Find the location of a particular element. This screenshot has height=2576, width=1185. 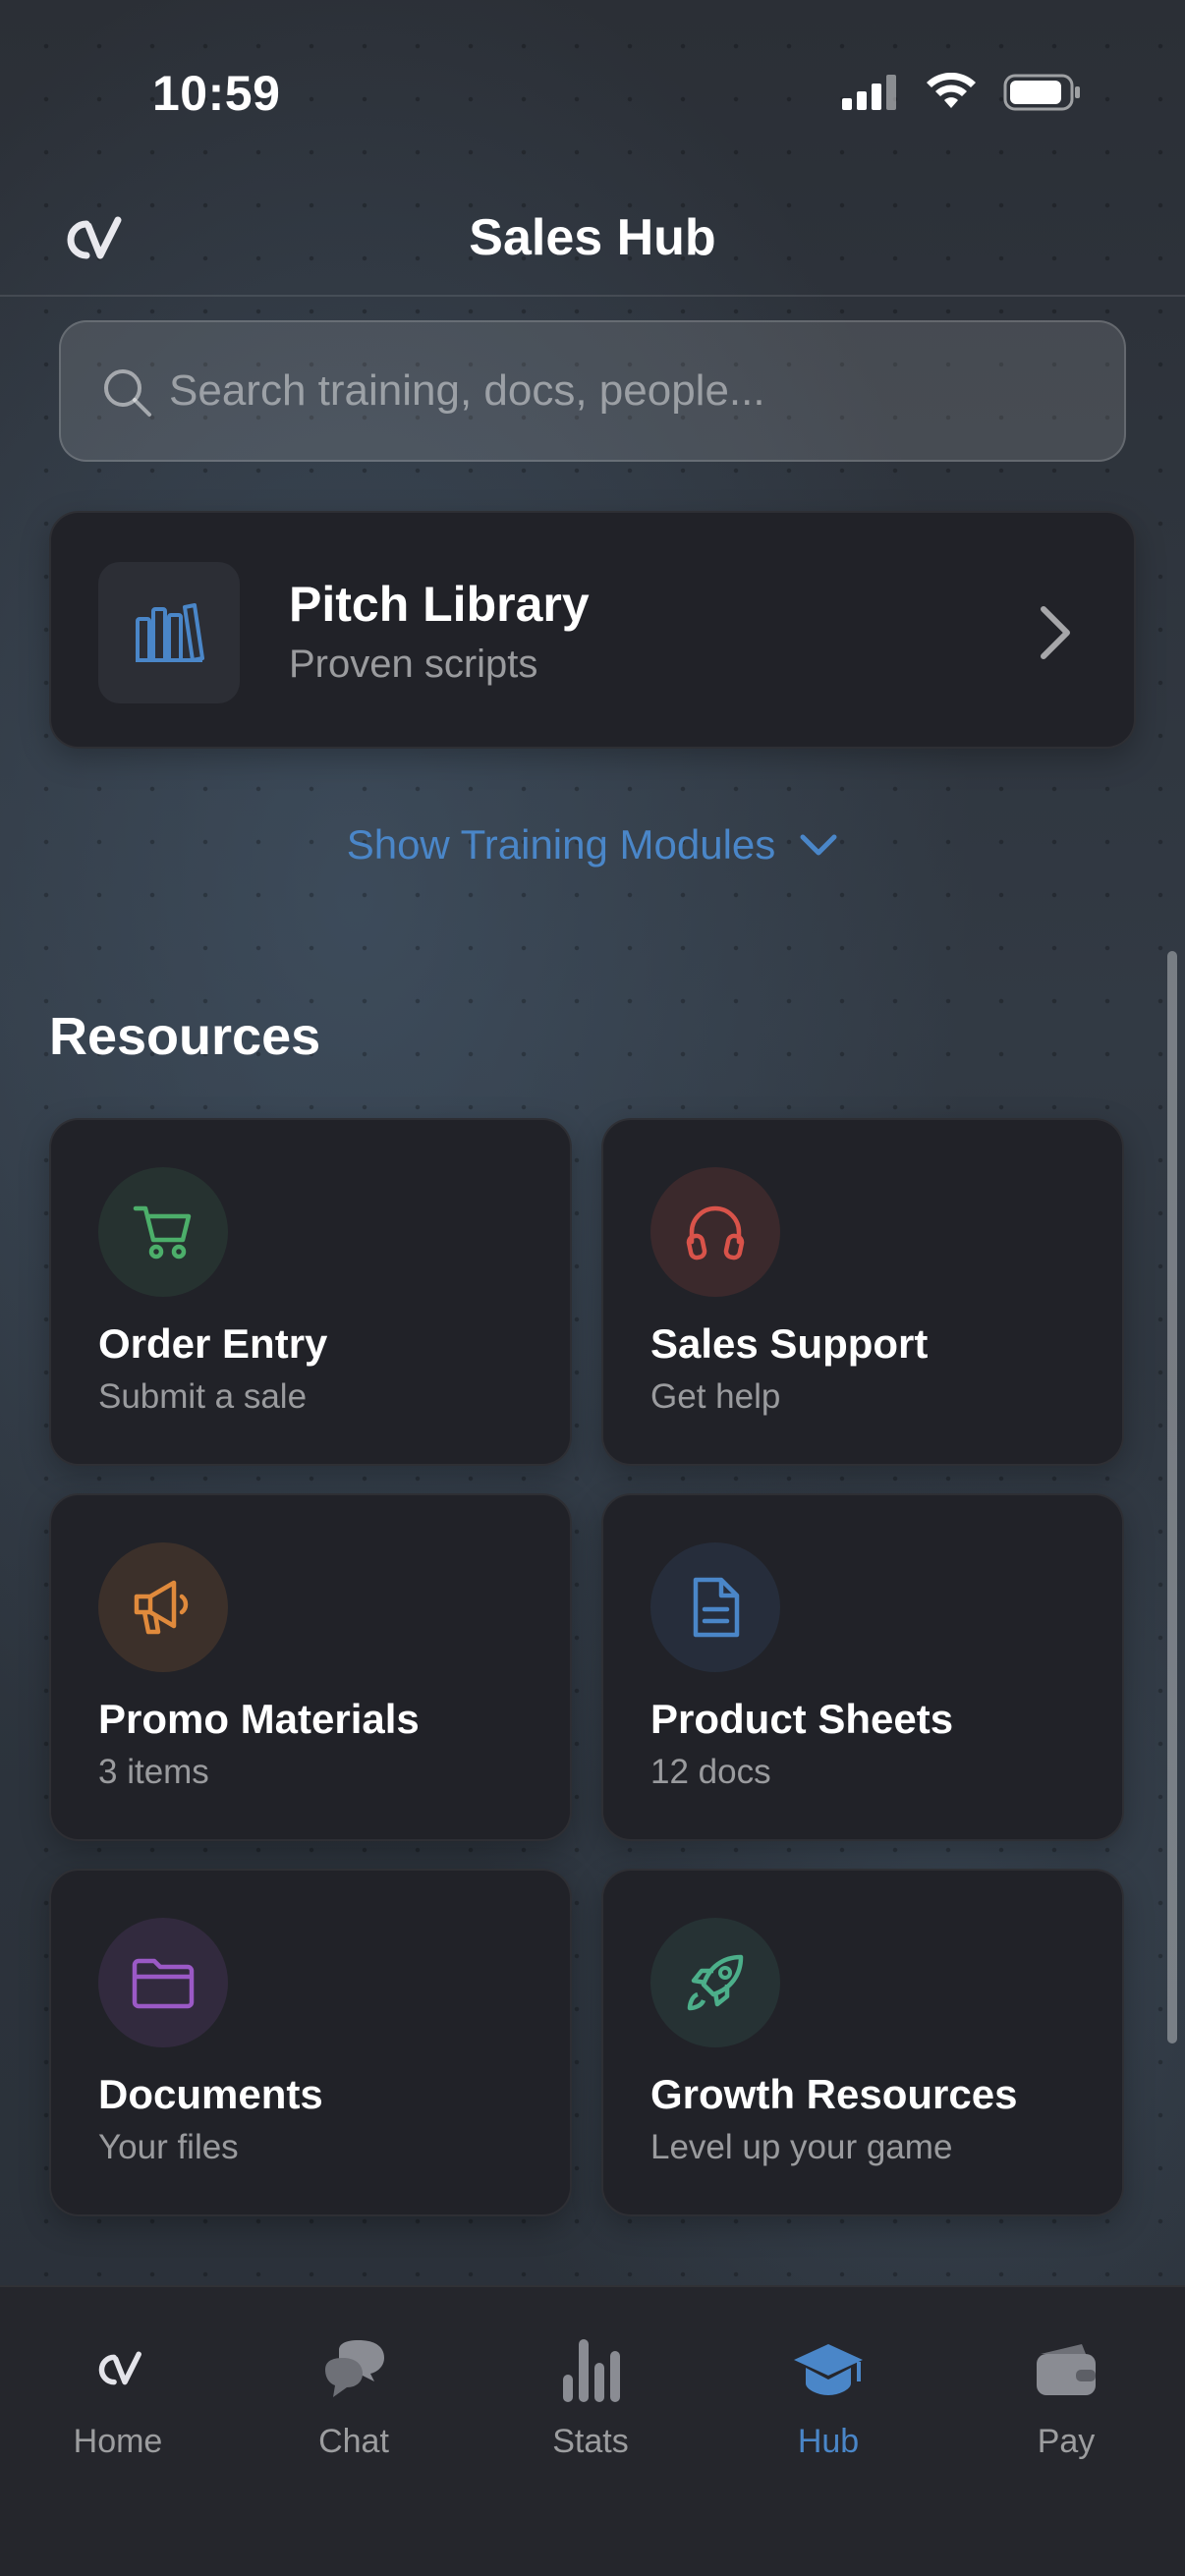

tile-title: Promo Materials is located at coordinates (259, 1719).